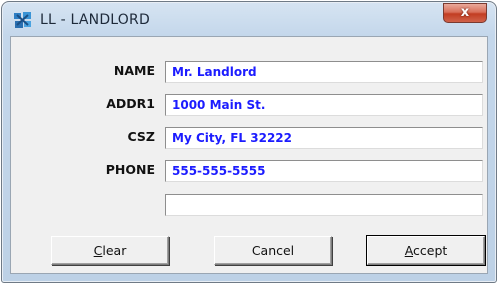 The height and width of the screenshot is (286, 500). Describe the element at coordinates (130, 169) in the screenshot. I see `phone-label: PHONE` at that location.